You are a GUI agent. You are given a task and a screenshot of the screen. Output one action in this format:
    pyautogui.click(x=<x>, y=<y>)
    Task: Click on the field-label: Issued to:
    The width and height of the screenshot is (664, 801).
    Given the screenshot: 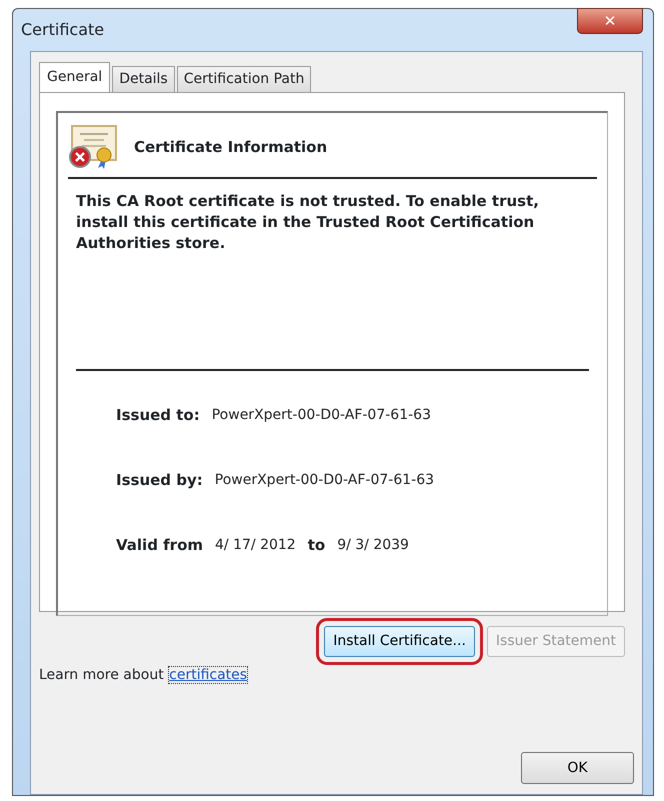 What is the action you would take?
    pyautogui.click(x=158, y=415)
    